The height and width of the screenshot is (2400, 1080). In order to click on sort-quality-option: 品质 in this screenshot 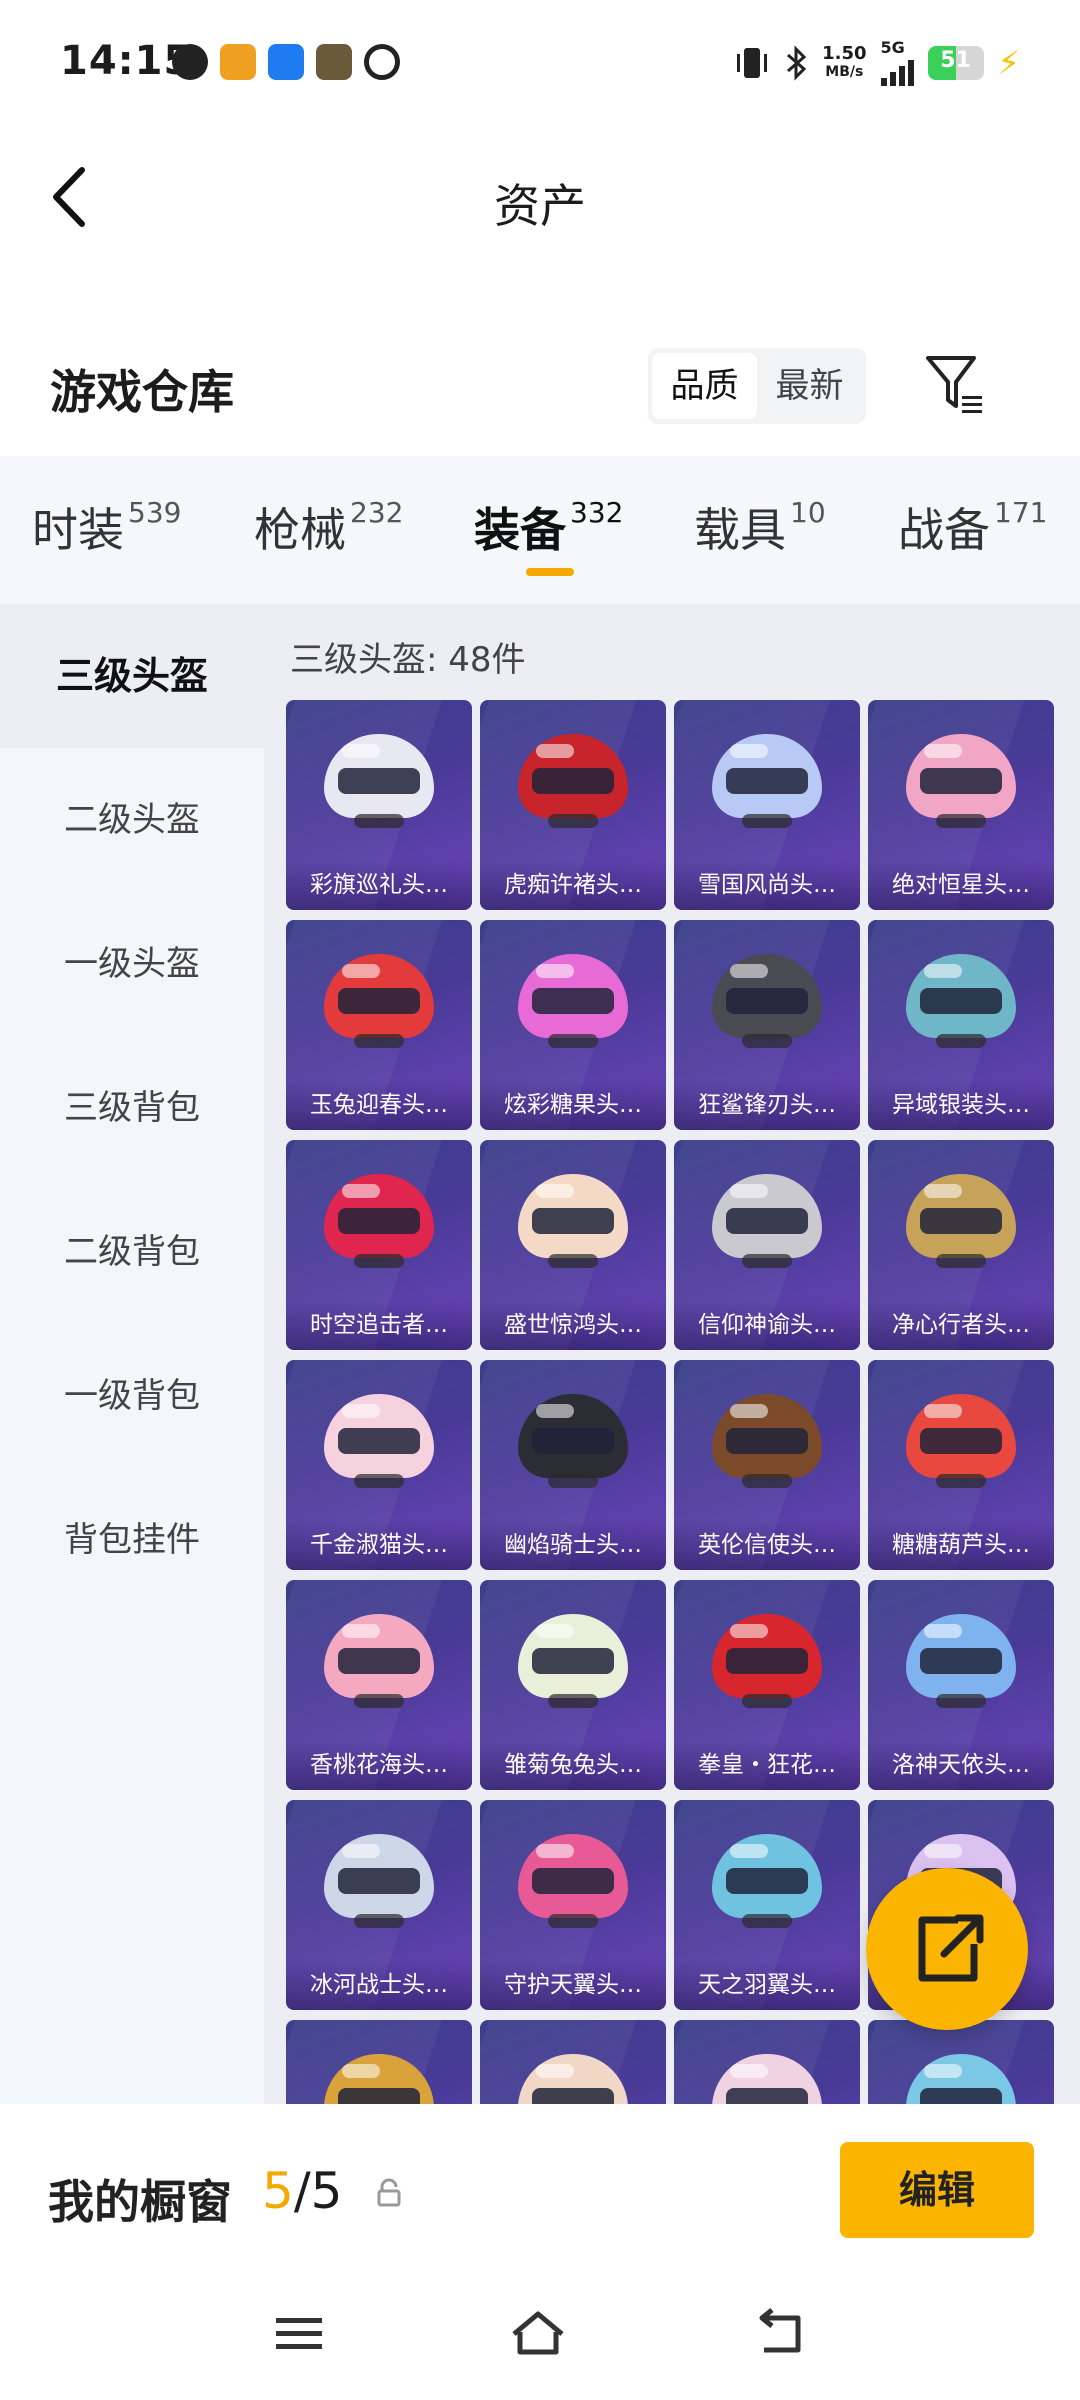, I will do `click(704, 386)`.